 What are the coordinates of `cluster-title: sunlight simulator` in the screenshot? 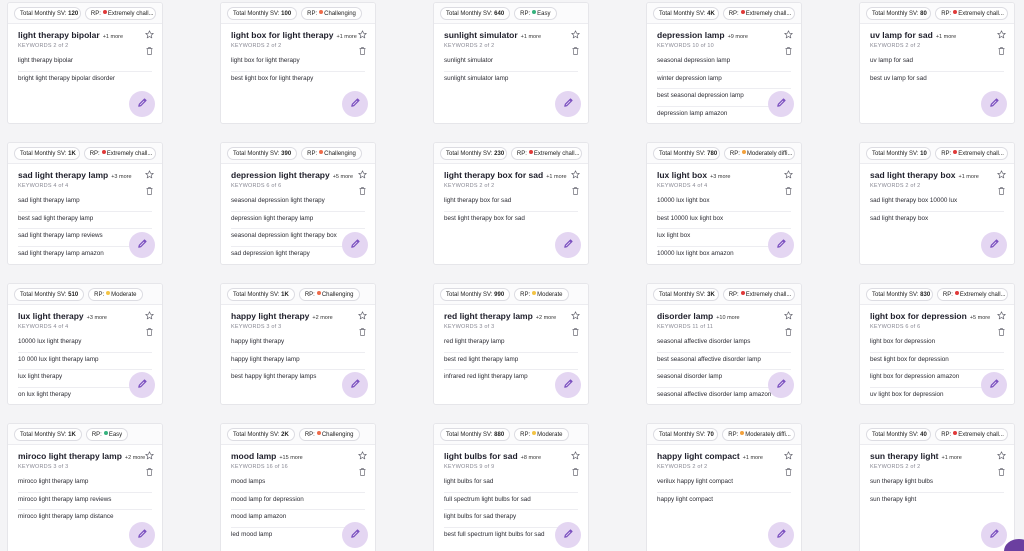 It's located at (481, 35).